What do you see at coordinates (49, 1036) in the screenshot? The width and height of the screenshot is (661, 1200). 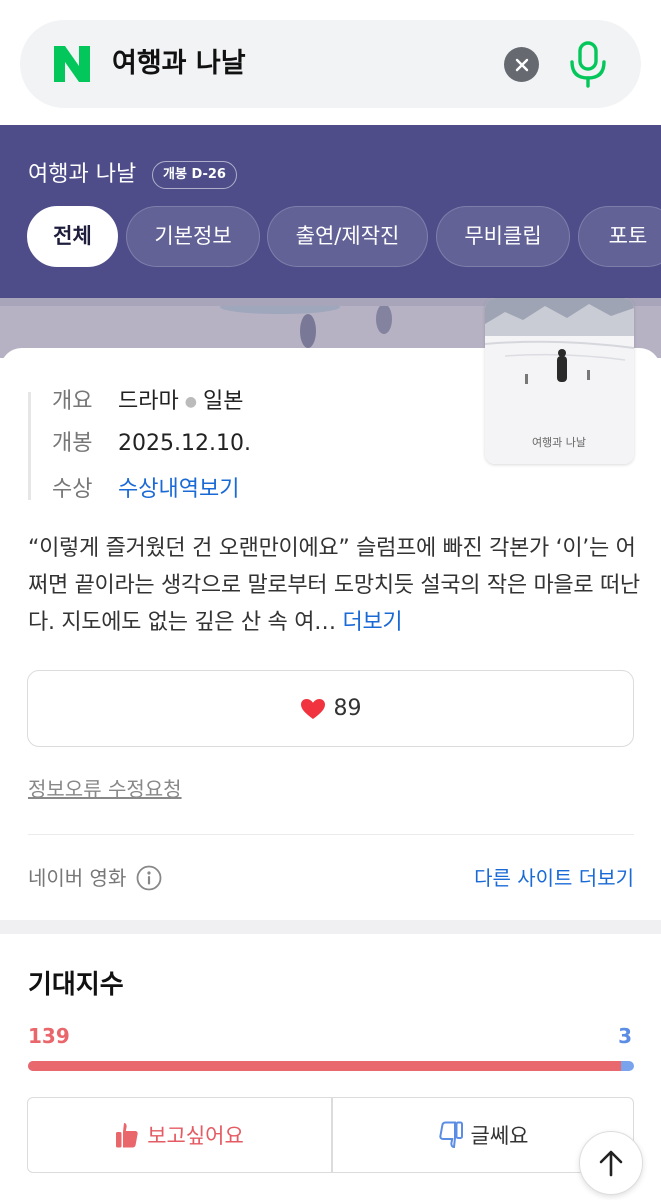 I see `want-count: 139` at bounding box center [49, 1036].